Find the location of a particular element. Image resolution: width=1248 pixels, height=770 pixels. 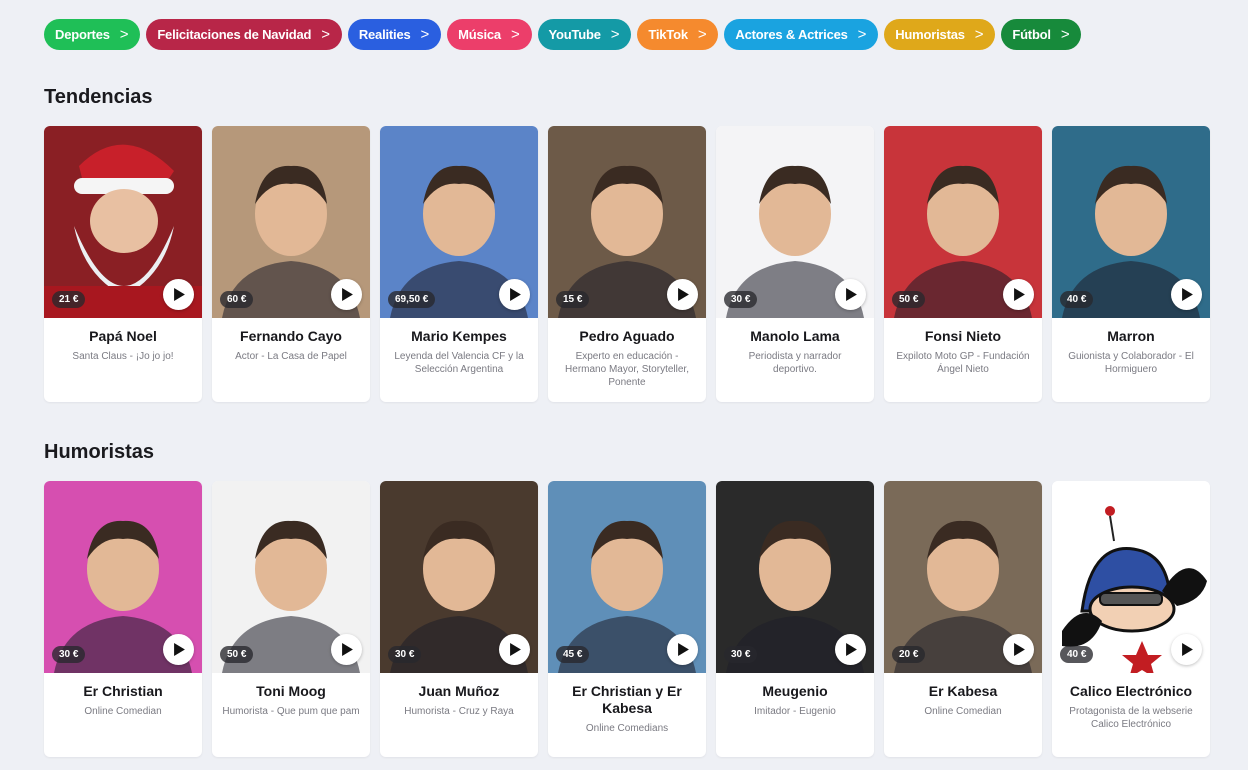

celebrity-photo: 20 € is located at coordinates (963, 577).